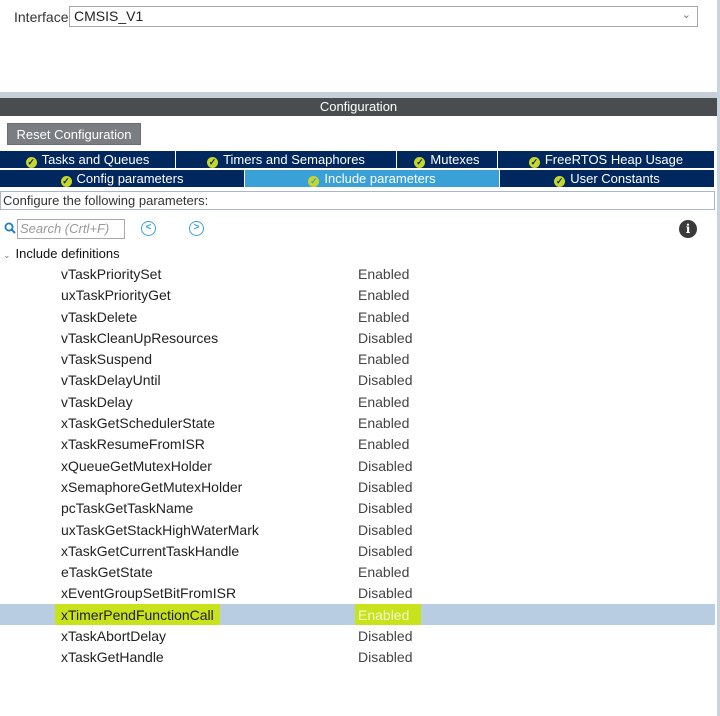  Describe the element at coordinates (67, 253) in the screenshot. I see `group-label: Include definitions` at that location.